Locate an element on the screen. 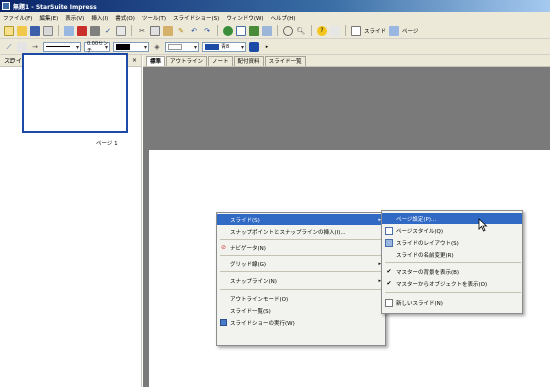  area-style-select is located at coordinates (182, 46).